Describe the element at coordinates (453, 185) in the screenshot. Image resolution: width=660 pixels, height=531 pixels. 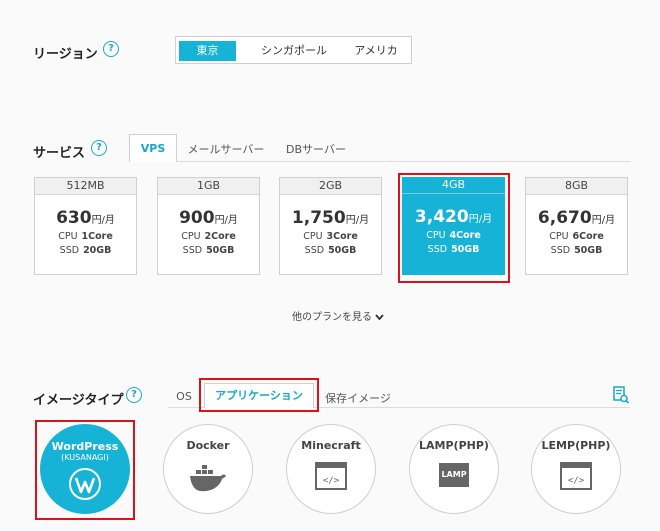
I see `plan-name: 4GB` at that location.